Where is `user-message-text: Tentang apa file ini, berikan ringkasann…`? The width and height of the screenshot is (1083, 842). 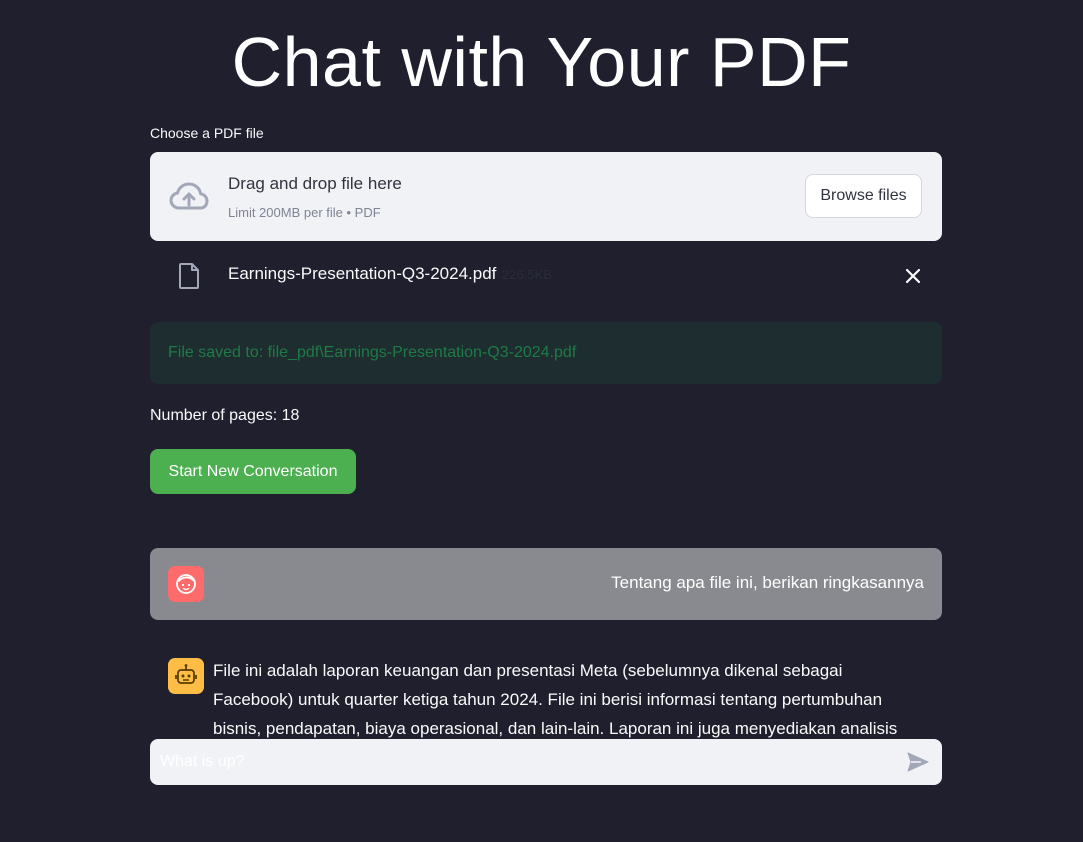
user-message-text: Tentang apa file ini, berikan ringkasann… is located at coordinates (767, 582).